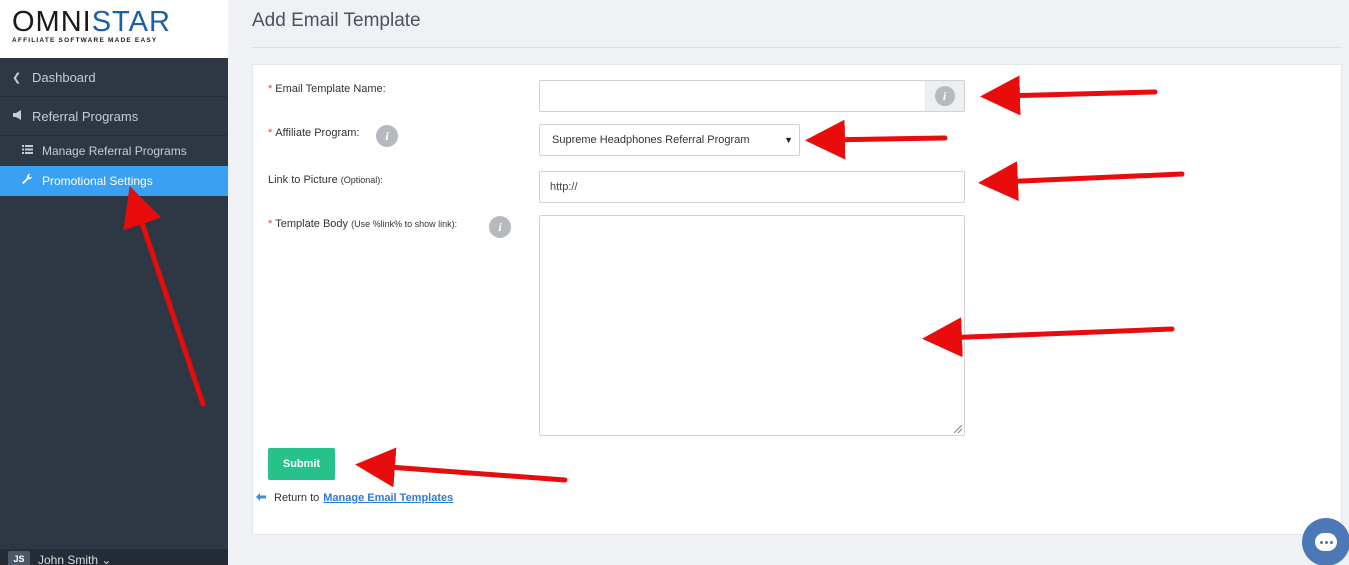 This screenshot has height=565, width=1349. I want to click on wrench-icon, so click(32, 181).